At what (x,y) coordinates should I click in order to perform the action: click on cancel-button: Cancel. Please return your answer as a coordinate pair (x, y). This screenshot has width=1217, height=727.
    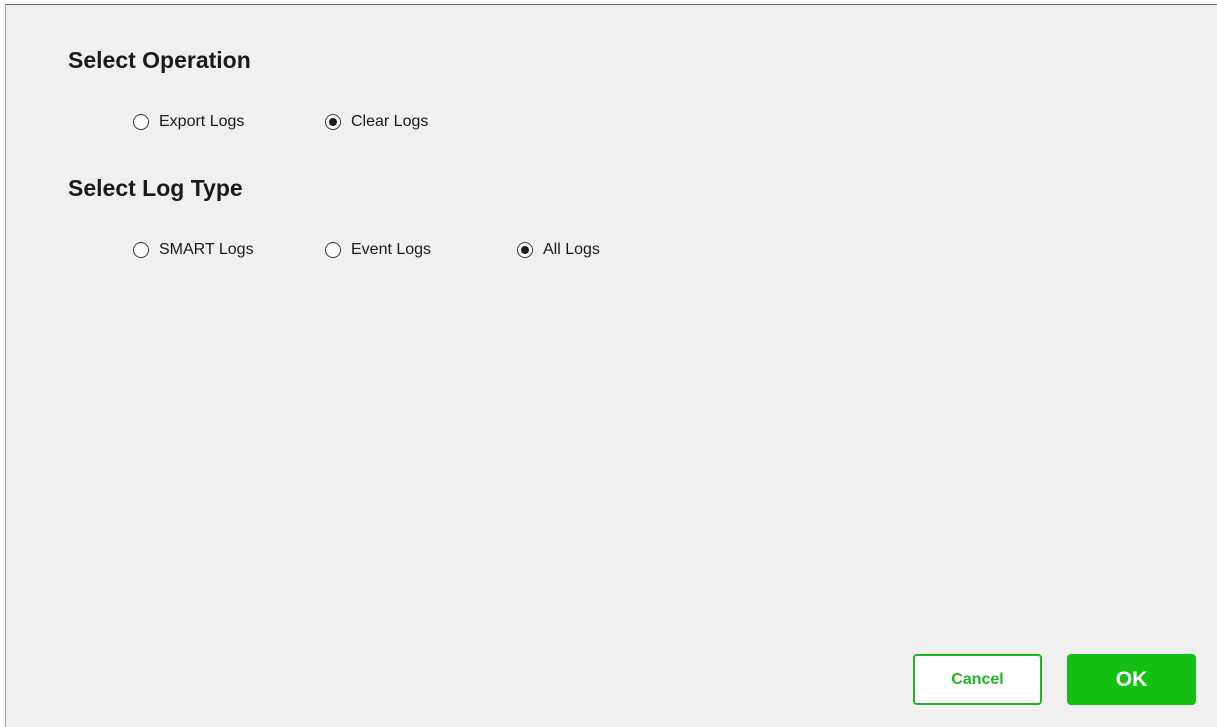
    Looking at the image, I should click on (977, 679).